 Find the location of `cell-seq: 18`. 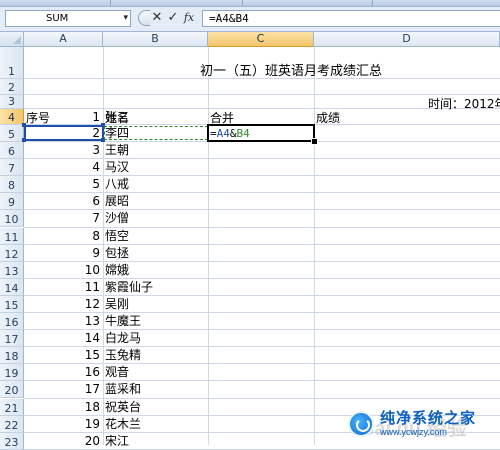

cell-seq: 18 is located at coordinates (62, 407).